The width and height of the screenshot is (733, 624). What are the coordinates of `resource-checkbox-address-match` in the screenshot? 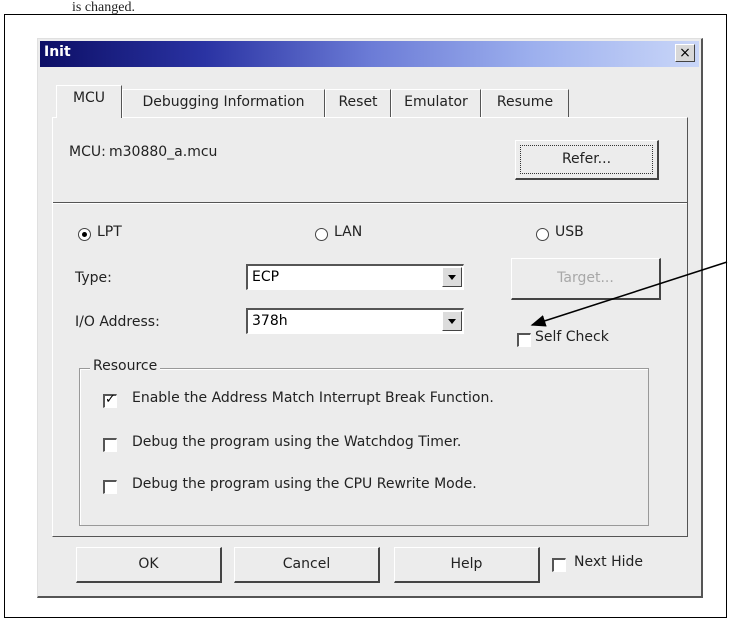 It's located at (110, 400).